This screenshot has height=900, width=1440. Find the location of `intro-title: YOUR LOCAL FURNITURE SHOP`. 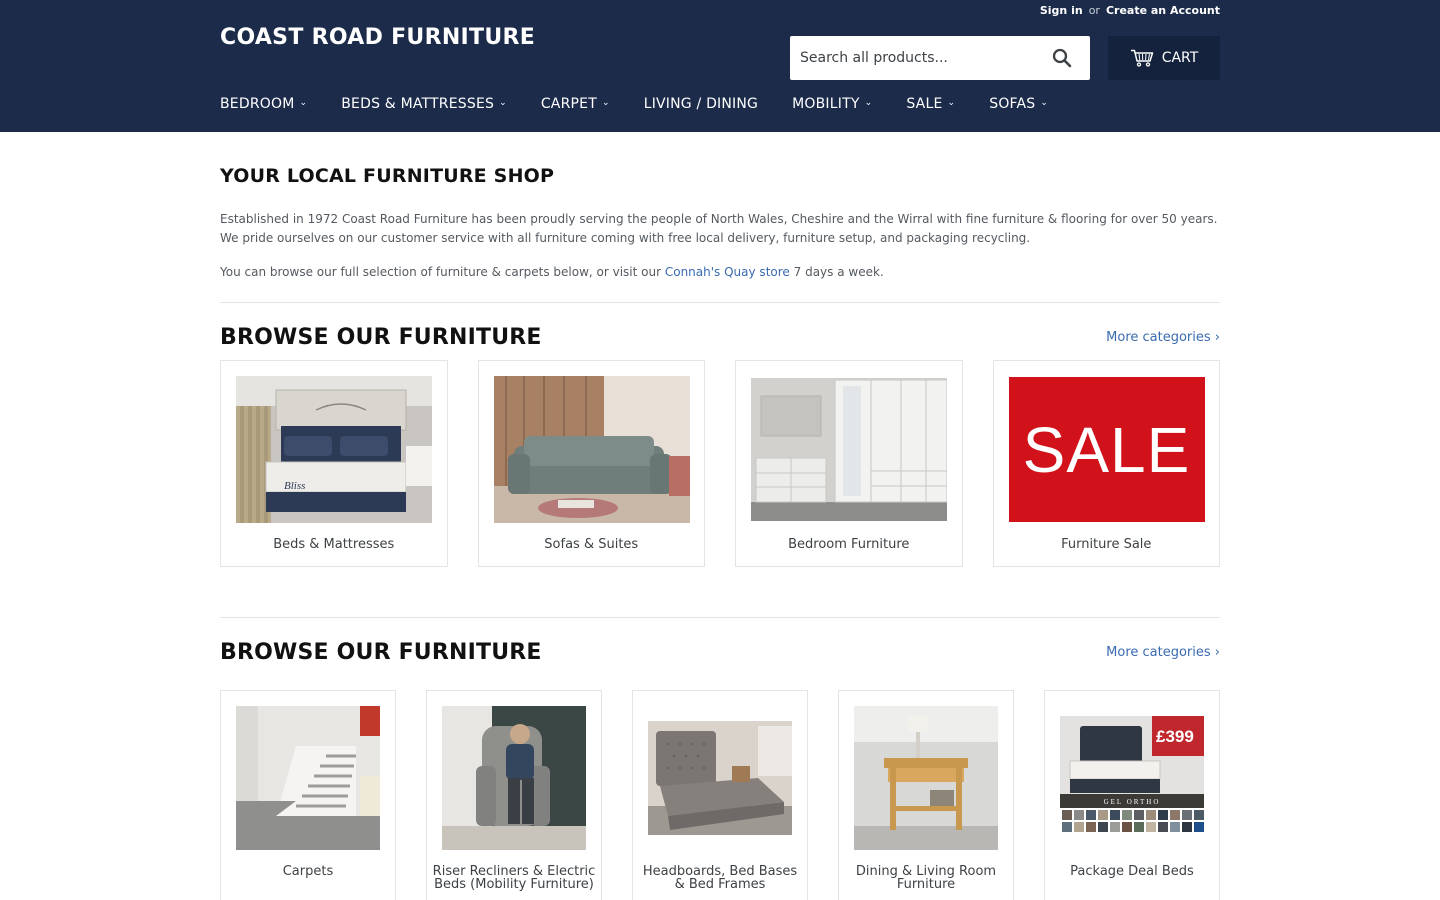

intro-title: YOUR LOCAL FURNITURE SHOP is located at coordinates (387, 176).